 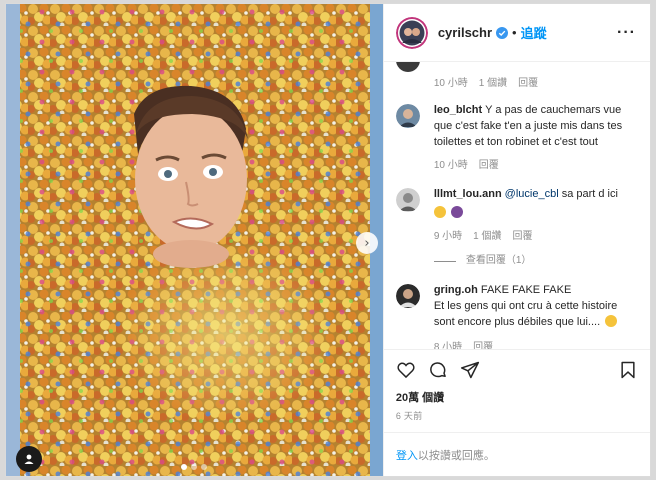 I want to click on more-options-icon: ···, so click(x=626, y=33).